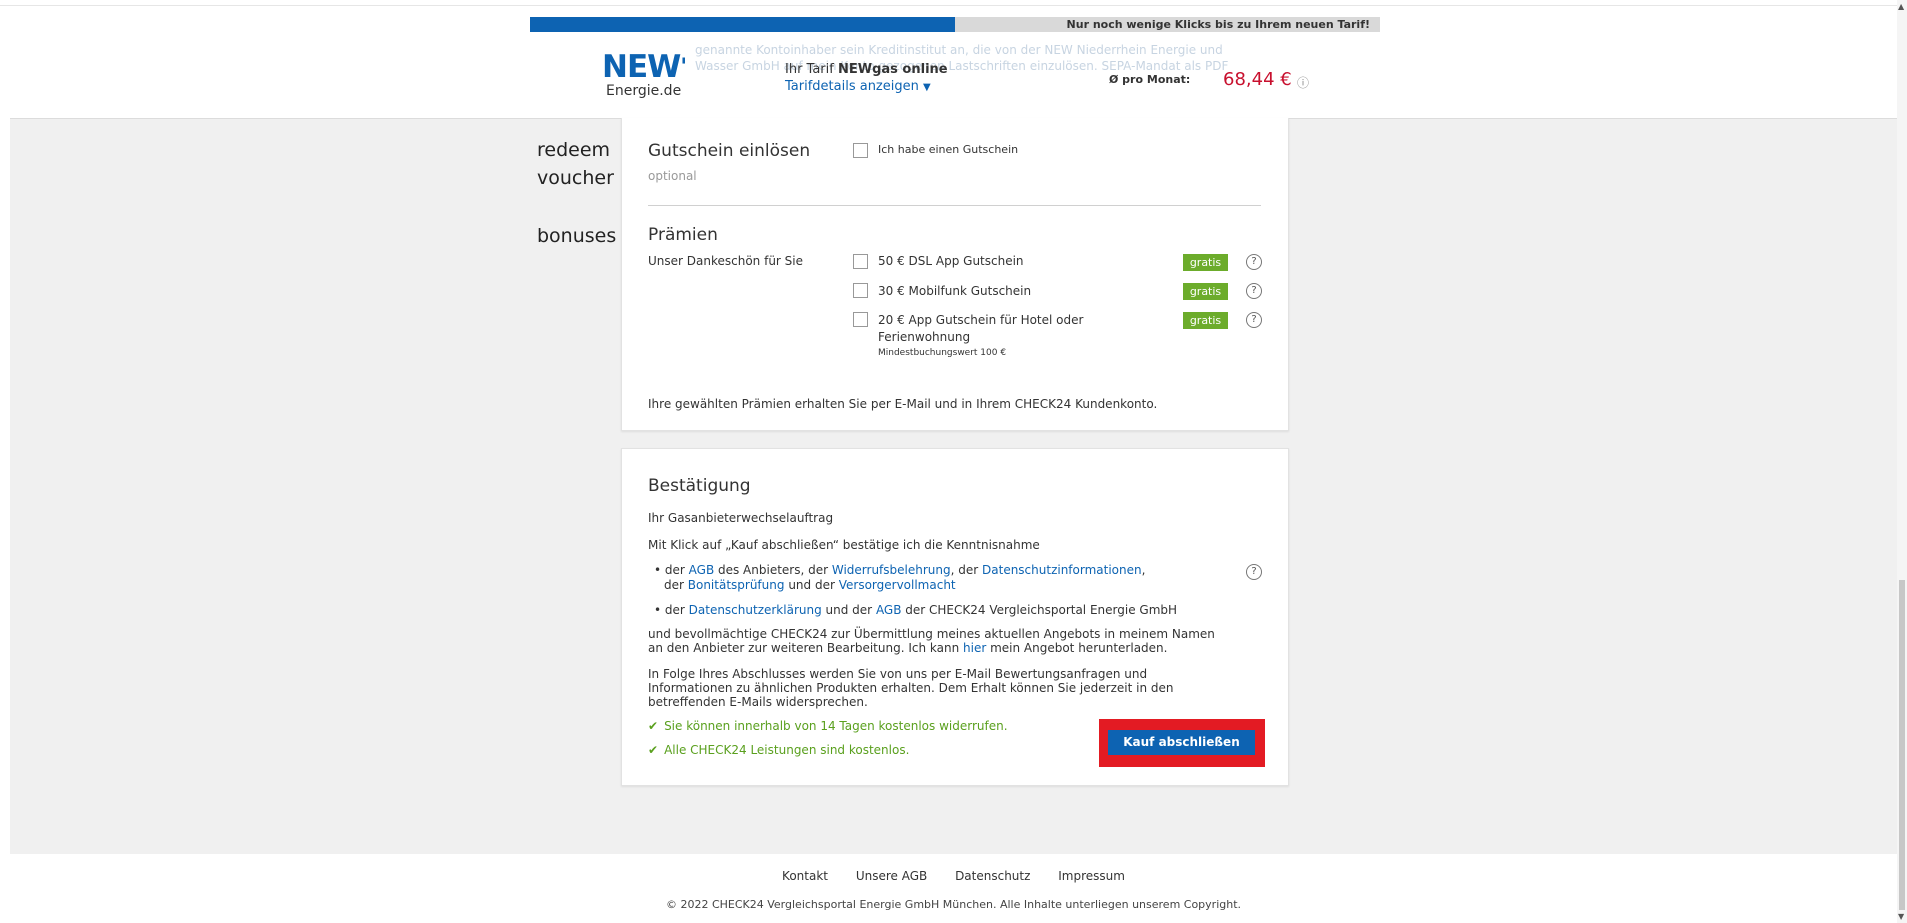  Describe the element at coordinates (924, 337) in the screenshot. I see `bonus-label-hotel-line2: Ferienwohnung` at that location.